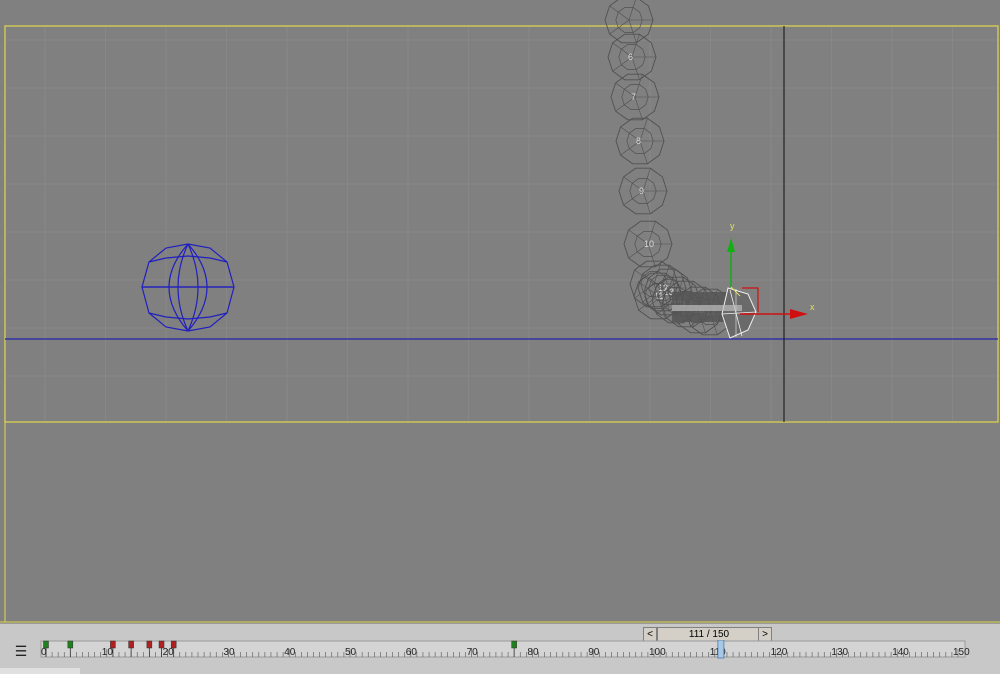 Image resolution: width=1000 pixels, height=674 pixels. I want to click on ruler-tick-label: 20, so click(169, 652).